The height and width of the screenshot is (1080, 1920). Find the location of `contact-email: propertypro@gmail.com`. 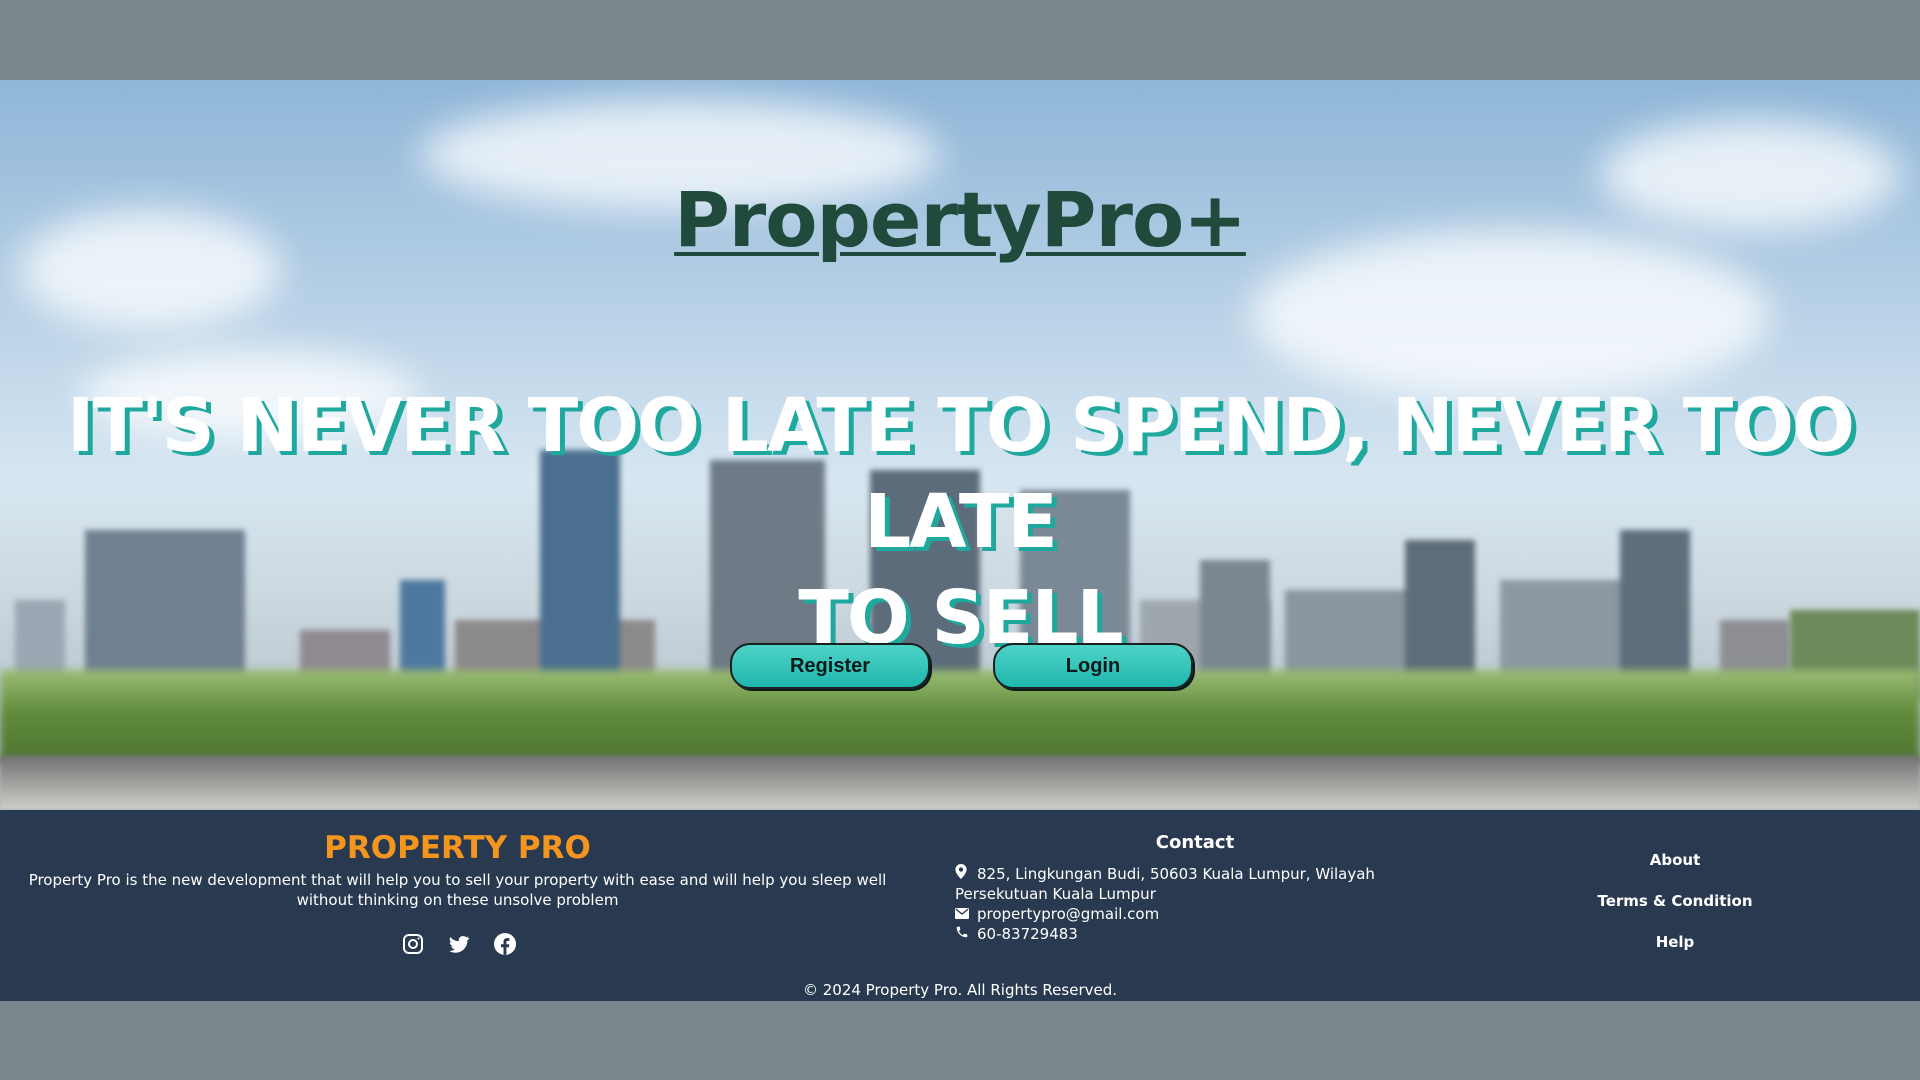

contact-email: propertypro@gmail.com is located at coordinates (1057, 914).